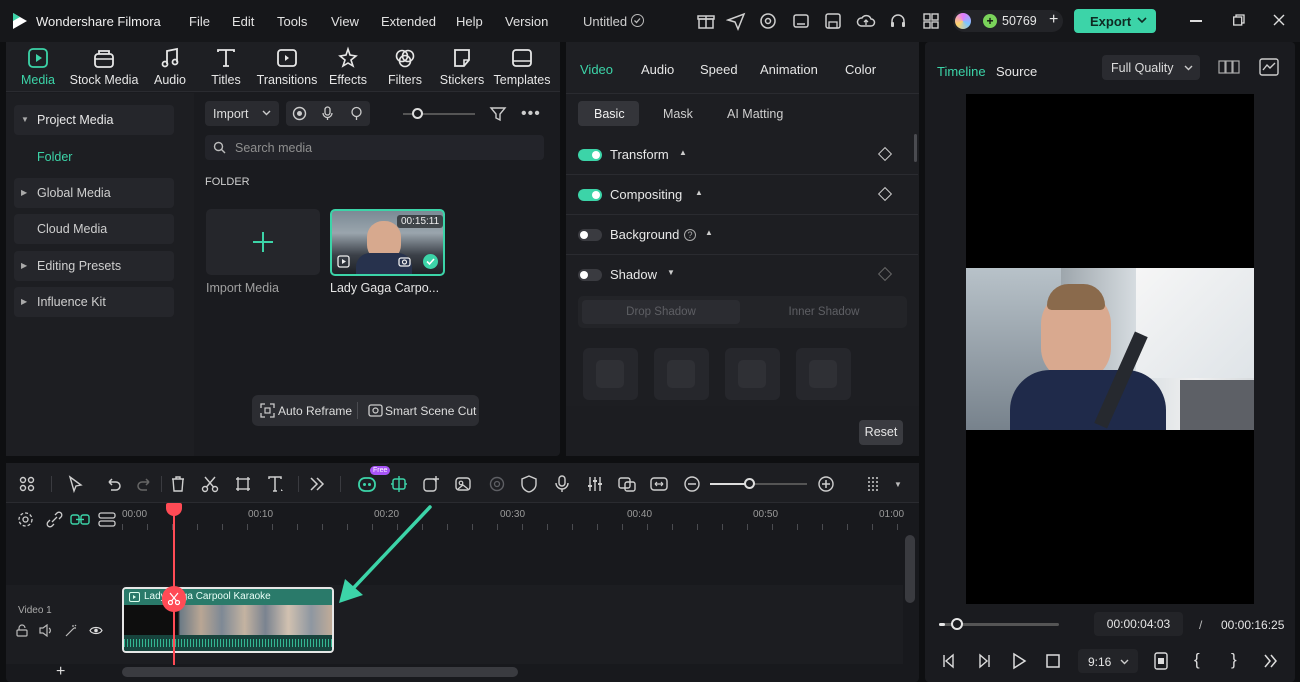  What do you see at coordinates (96, 630) in the screenshot?
I see `track-visibility-icon` at bounding box center [96, 630].